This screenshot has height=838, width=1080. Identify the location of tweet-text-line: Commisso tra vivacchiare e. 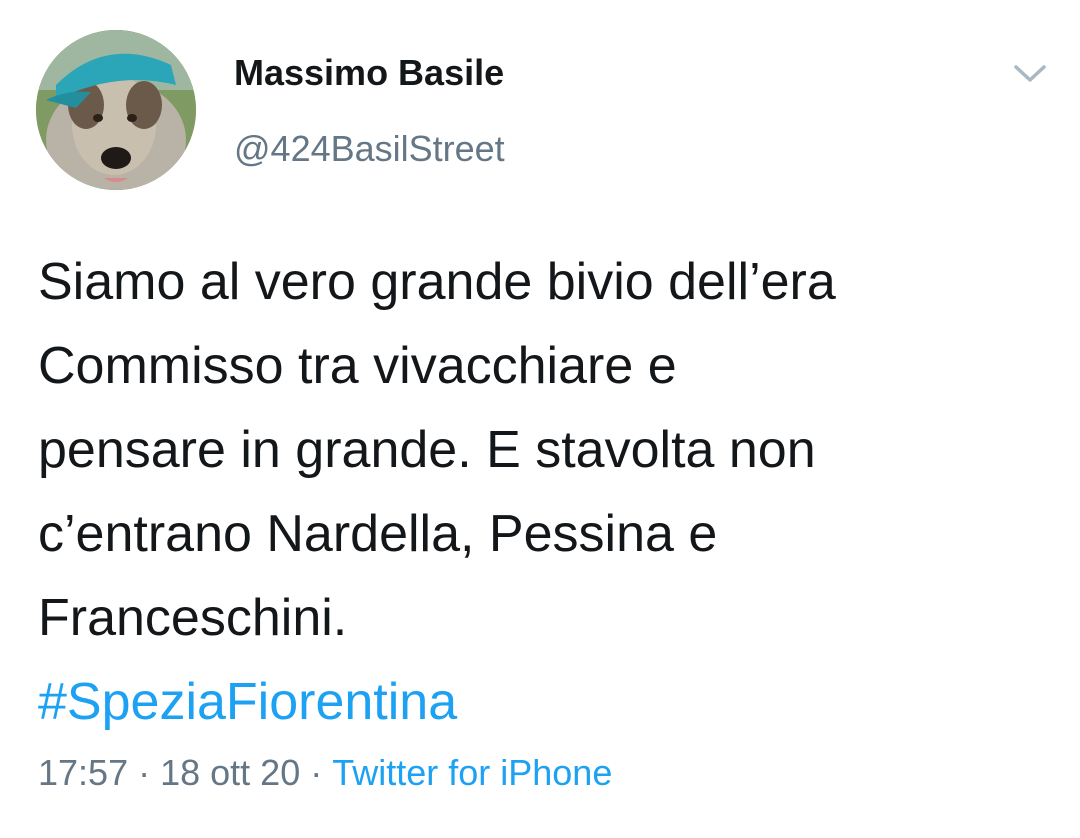
(357, 366).